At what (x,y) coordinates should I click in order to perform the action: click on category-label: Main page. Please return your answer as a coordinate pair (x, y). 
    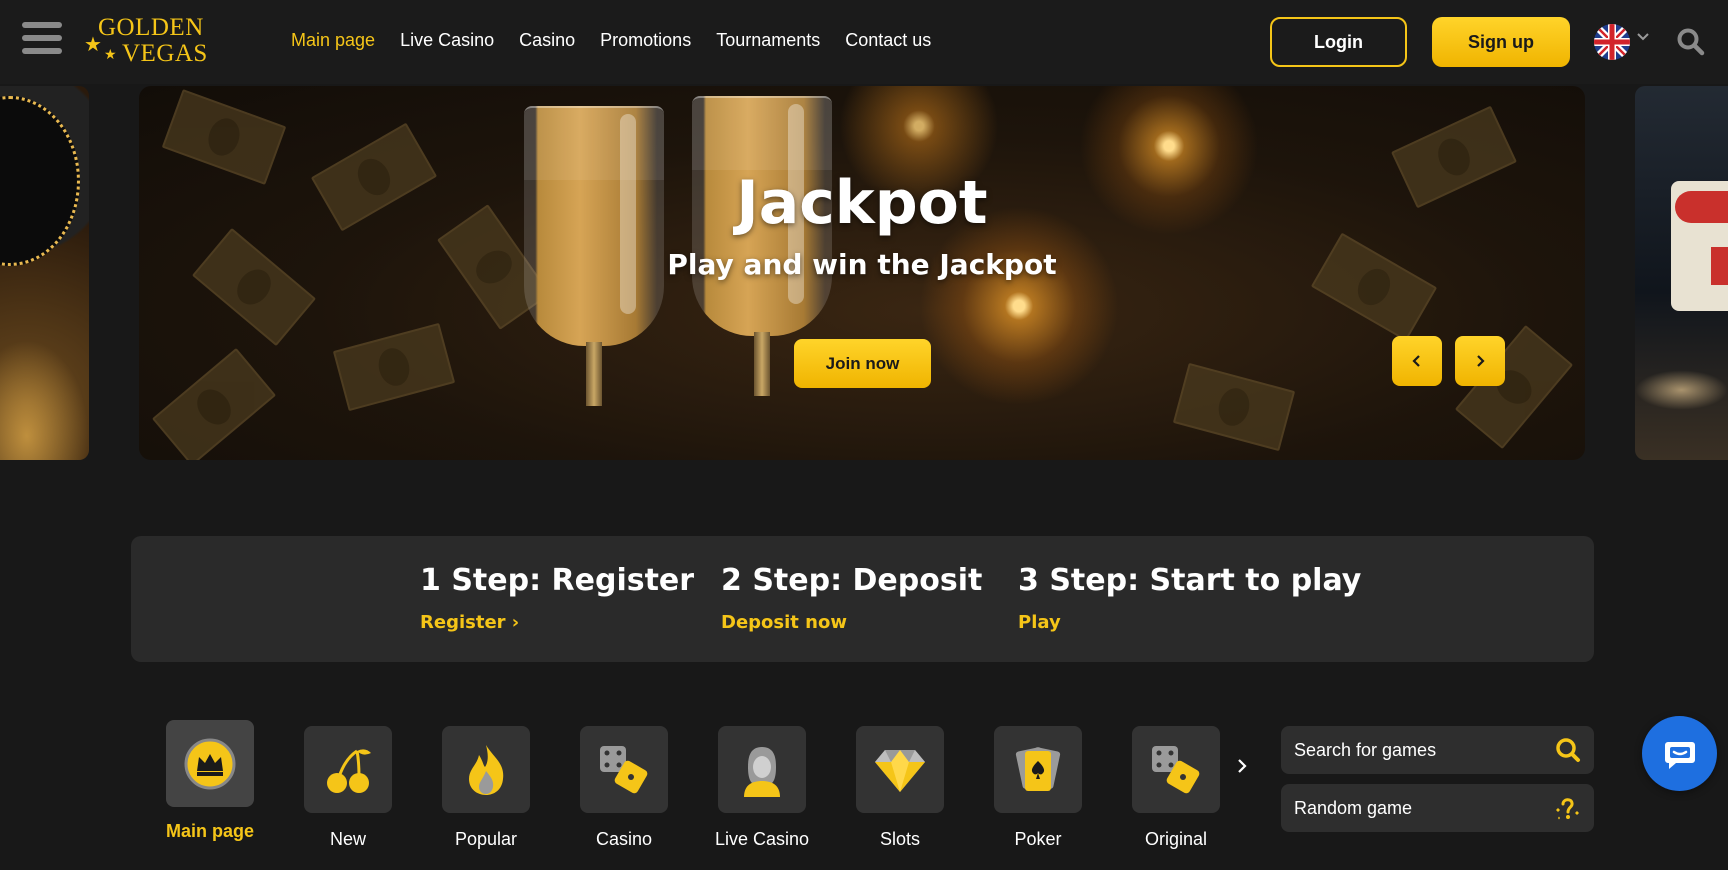
    Looking at the image, I should click on (209, 831).